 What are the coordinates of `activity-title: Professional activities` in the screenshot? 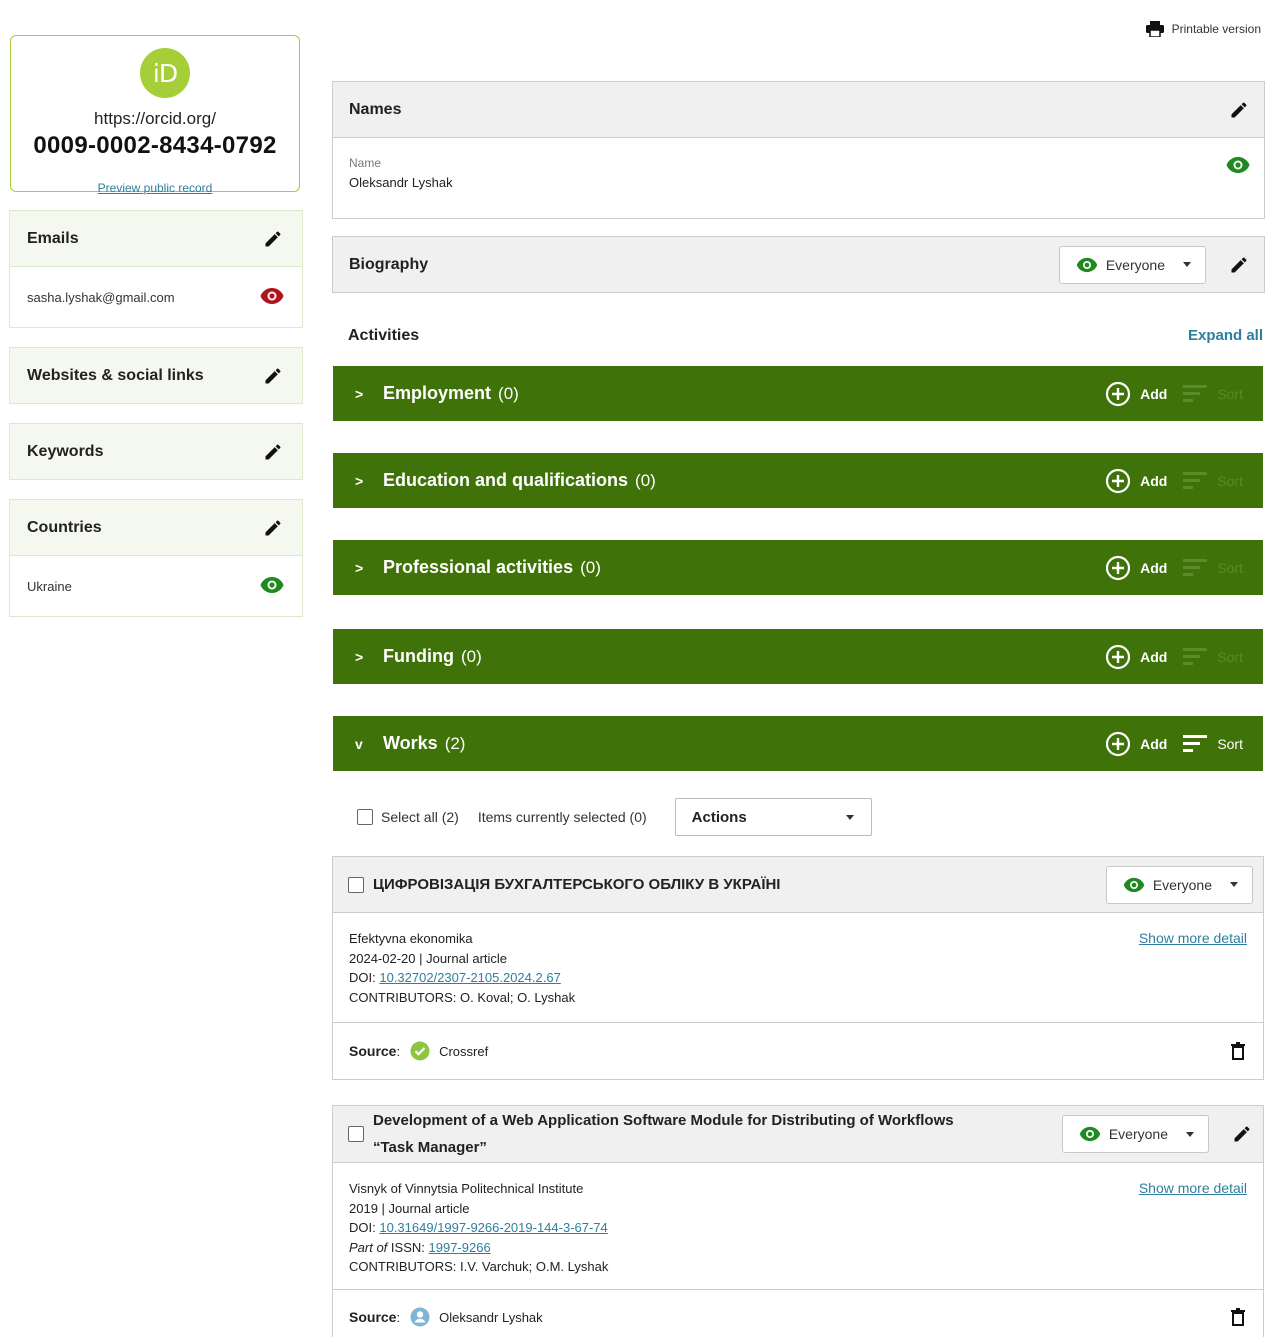 It's located at (478, 567).